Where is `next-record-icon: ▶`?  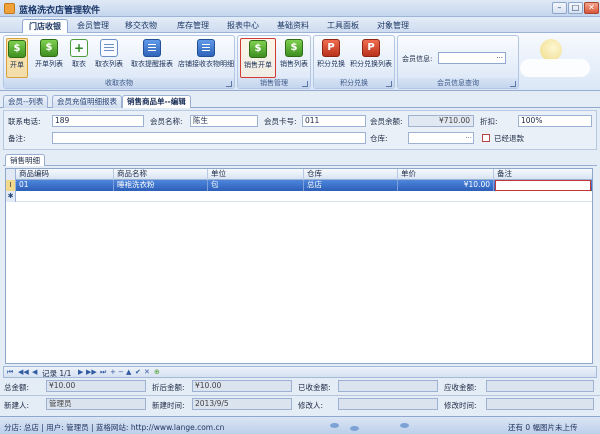
next-record-icon: ▶ is located at coordinates (80, 372).